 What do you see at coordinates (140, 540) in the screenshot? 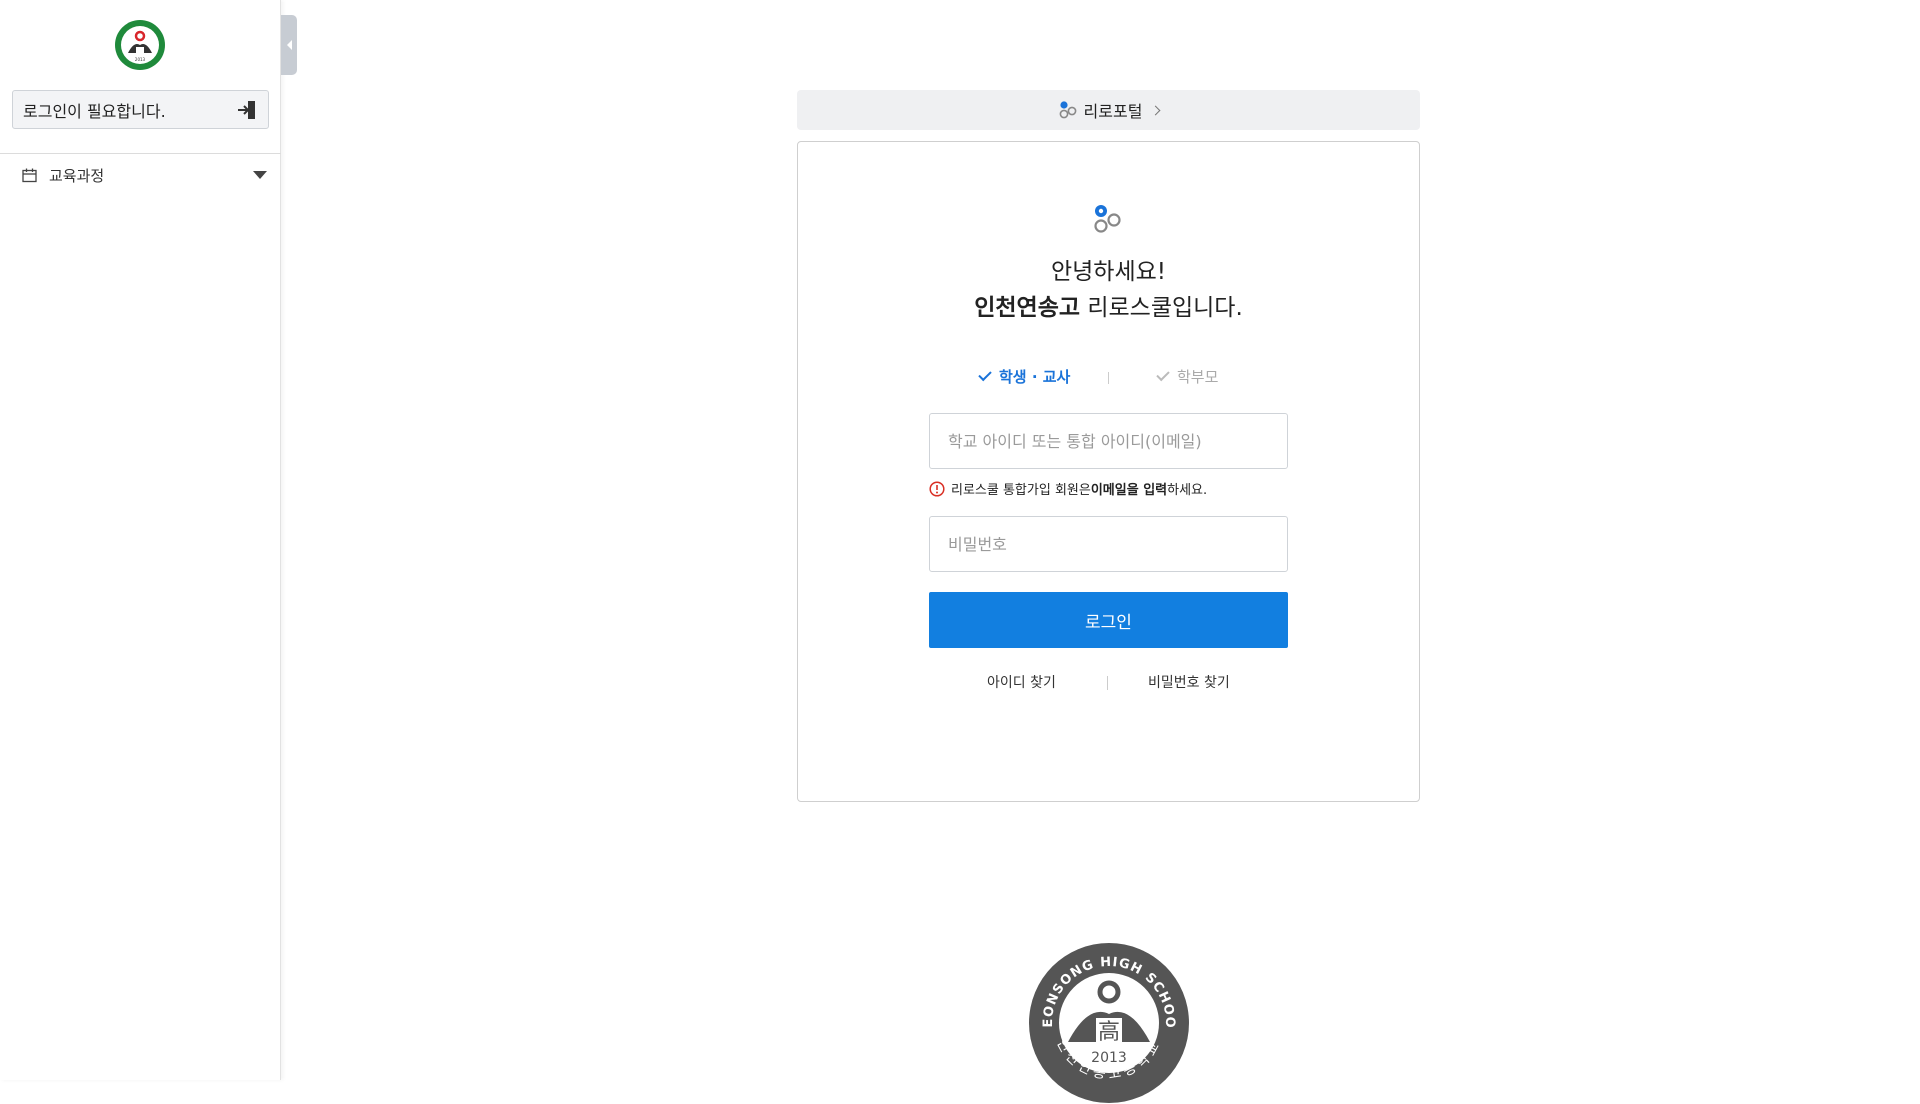
I see `sidebar: 2013 로그인이 필요합니다. 교육과정` at bounding box center [140, 540].